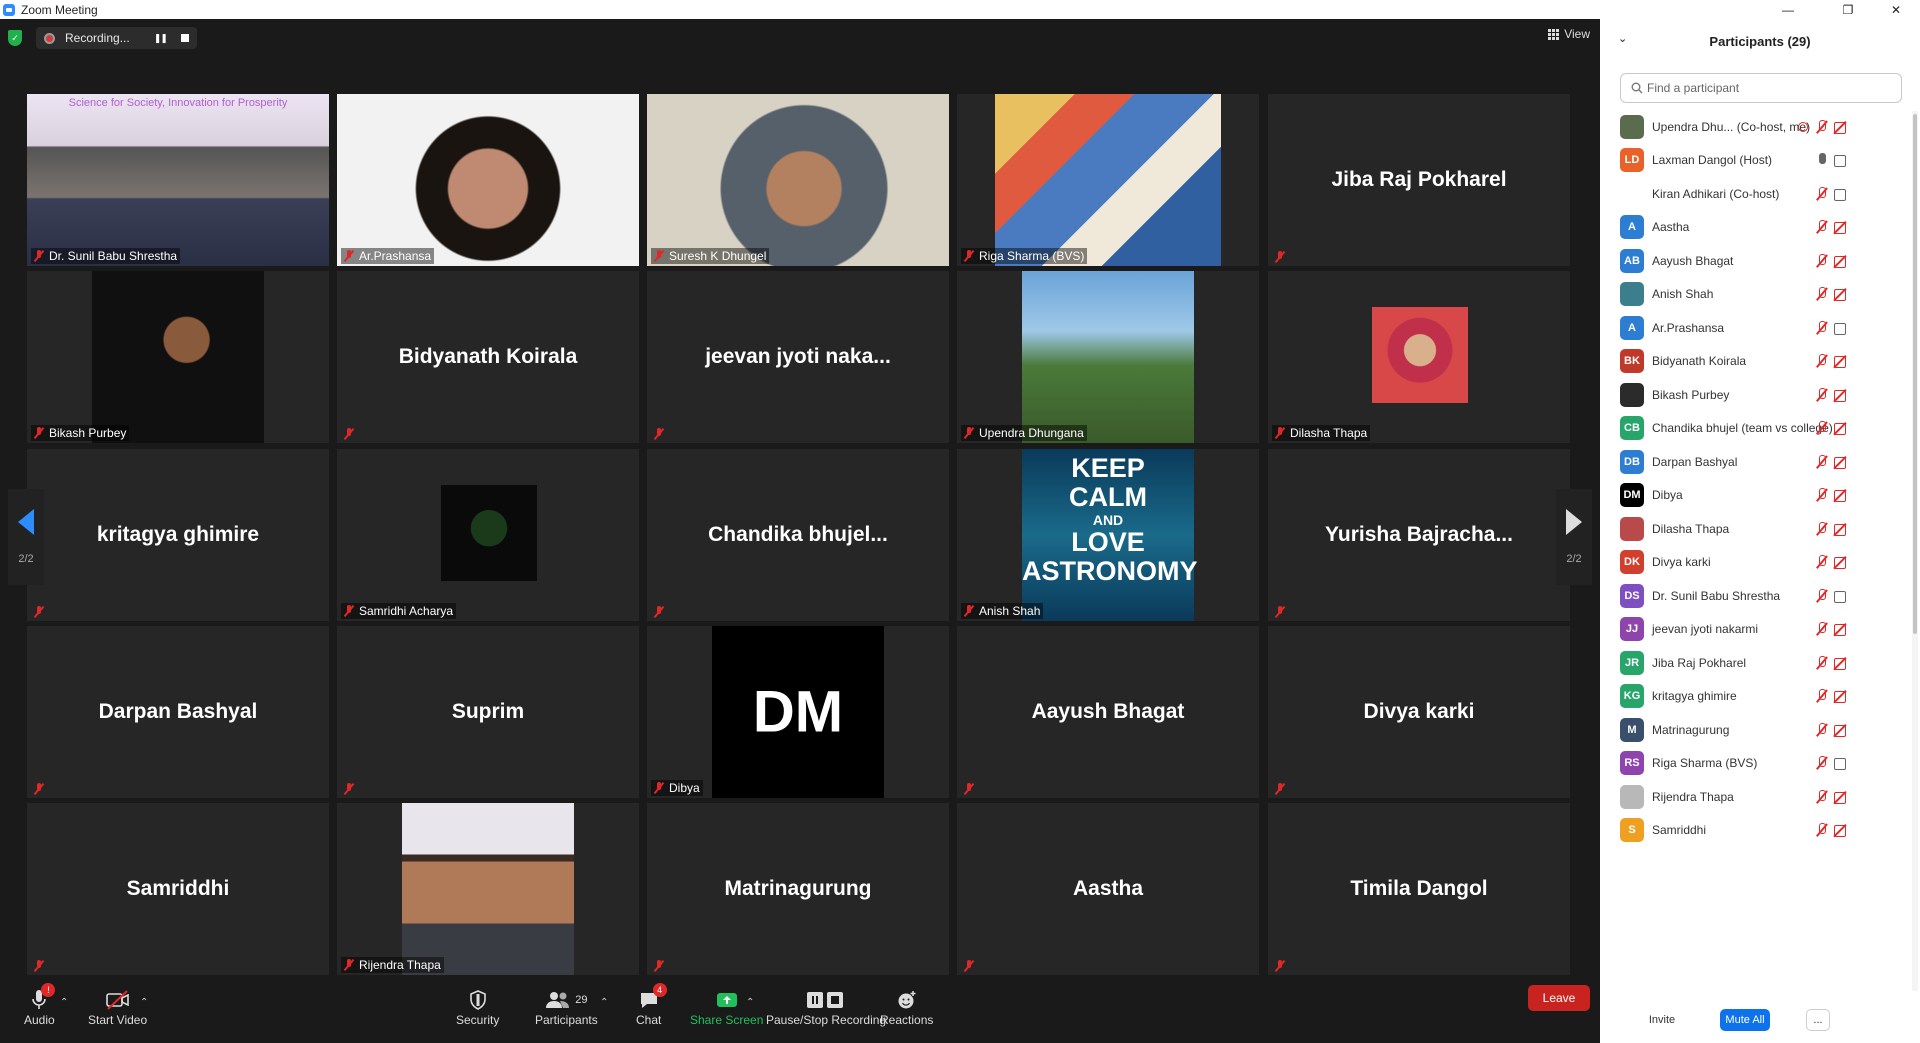 The image size is (1920, 1043). What do you see at coordinates (1569, 34) in the screenshot?
I see `view-button: View` at bounding box center [1569, 34].